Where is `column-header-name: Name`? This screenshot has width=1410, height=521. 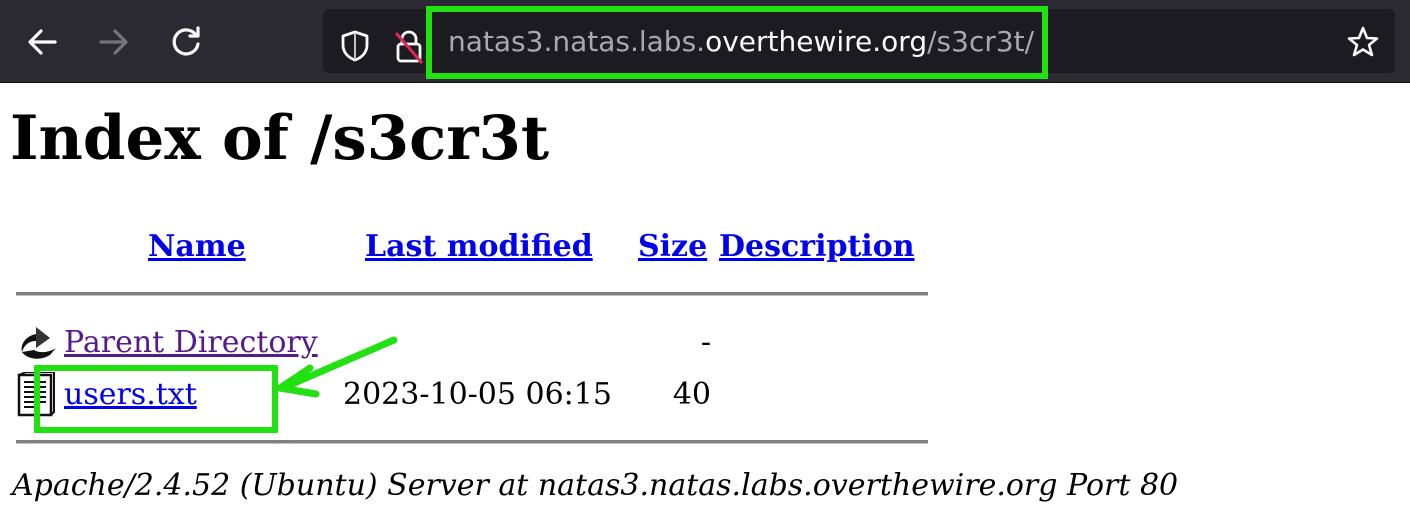
column-header-name: Name is located at coordinates (197, 247).